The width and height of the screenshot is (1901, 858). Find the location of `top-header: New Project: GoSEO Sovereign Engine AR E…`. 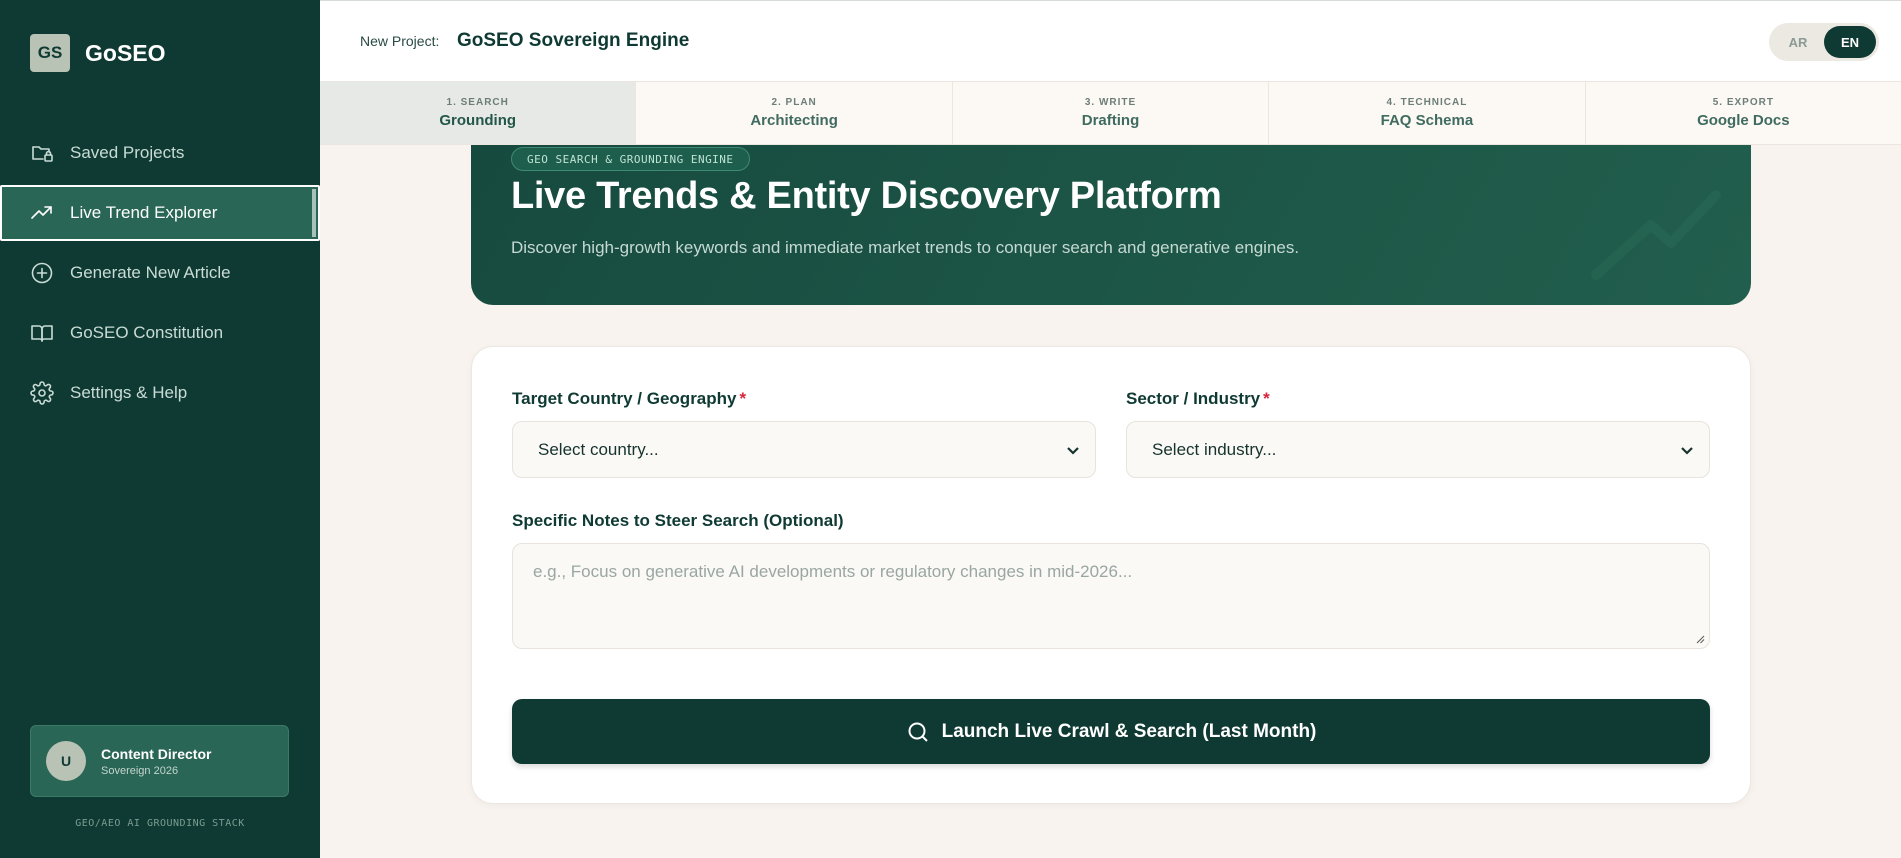

top-header: New Project: GoSEO Sovereign Engine AR E… is located at coordinates (1110, 41).